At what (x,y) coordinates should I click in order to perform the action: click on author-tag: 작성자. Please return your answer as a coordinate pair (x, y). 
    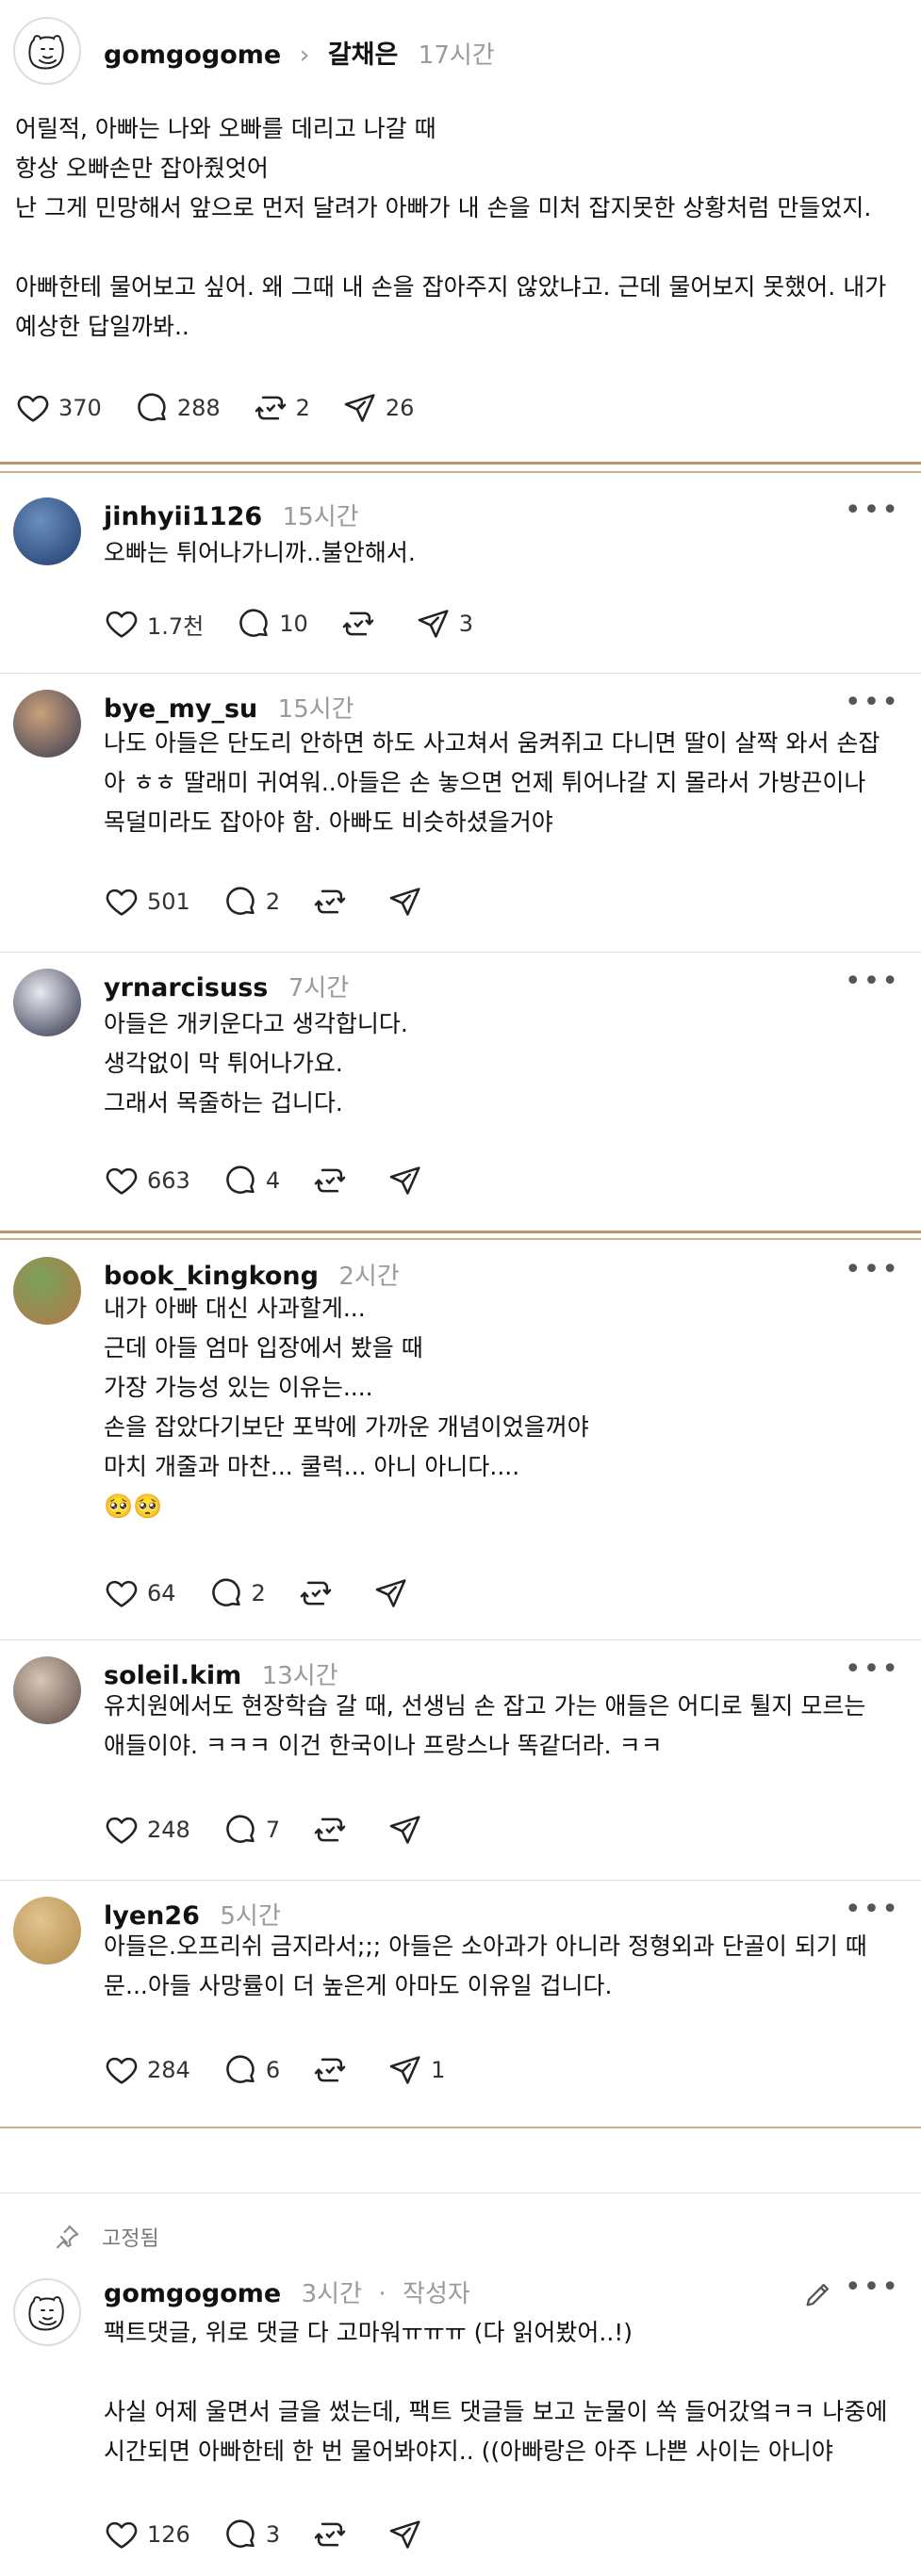
    Looking at the image, I should click on (436, 2294).